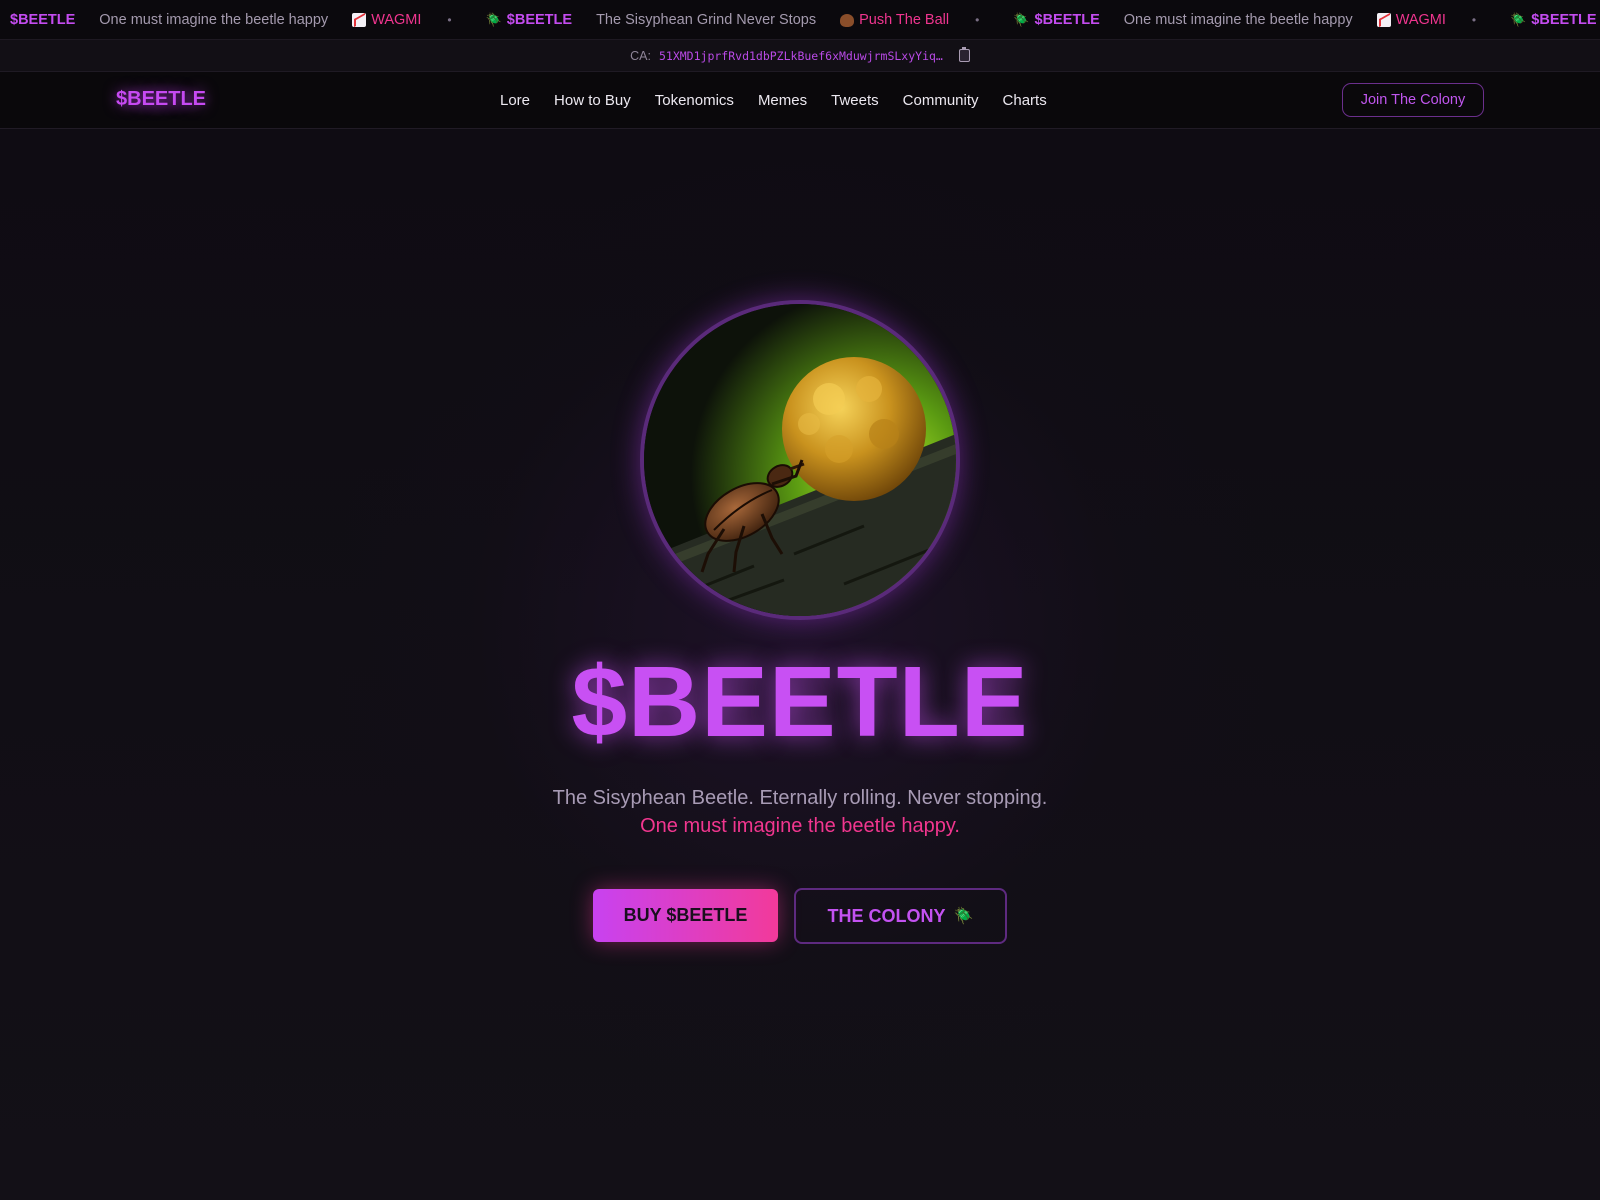 This screenshot has height=1200, width=1600. I want to click on ticker-text: Push The Ball, so click(904, 20).